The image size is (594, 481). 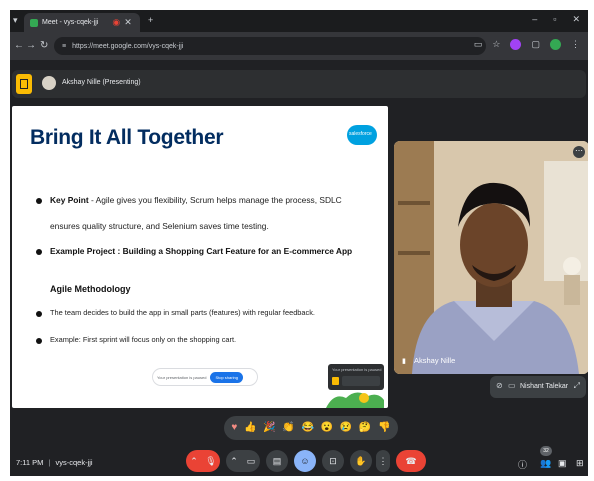 What do you see at coordinates (270, 46) in the screenshot?
I see `address-bar: ≡ https://meet.google.com/vys-cqek-jji` at bounding box center [270, 46].